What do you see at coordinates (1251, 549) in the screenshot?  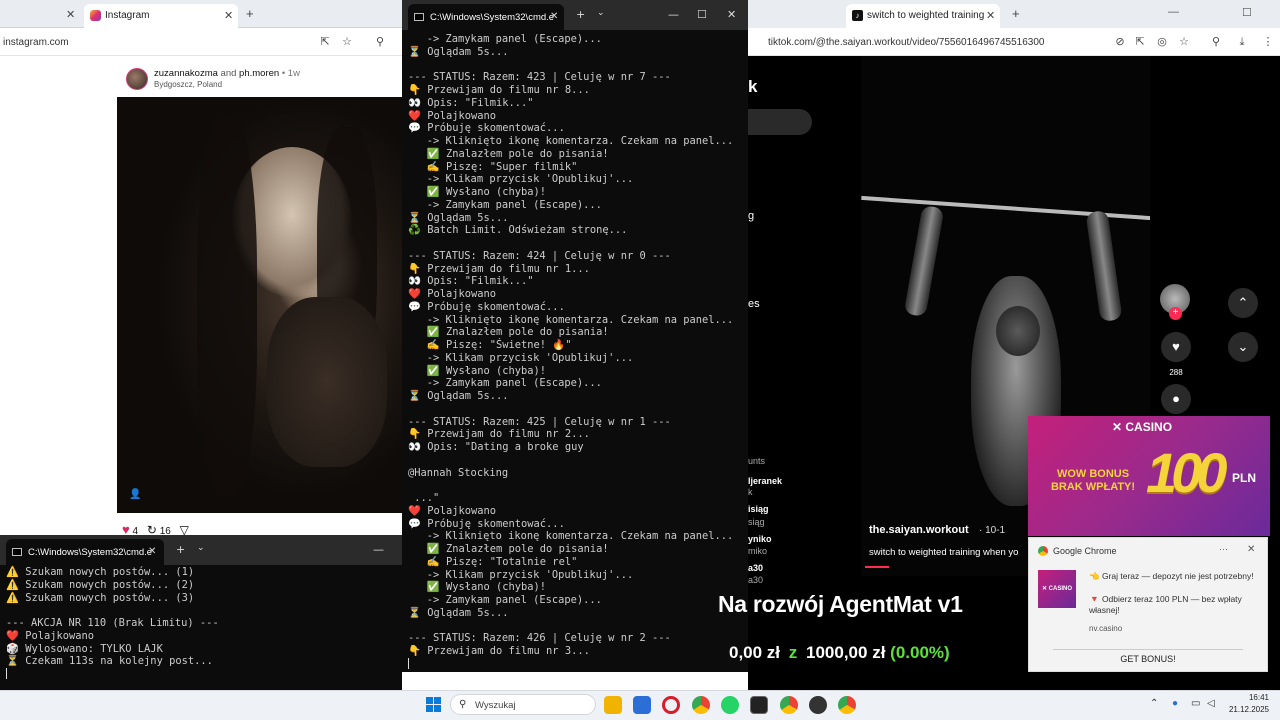 I see `close-notification-icon: ✕` at bounding box center [1251, 549].